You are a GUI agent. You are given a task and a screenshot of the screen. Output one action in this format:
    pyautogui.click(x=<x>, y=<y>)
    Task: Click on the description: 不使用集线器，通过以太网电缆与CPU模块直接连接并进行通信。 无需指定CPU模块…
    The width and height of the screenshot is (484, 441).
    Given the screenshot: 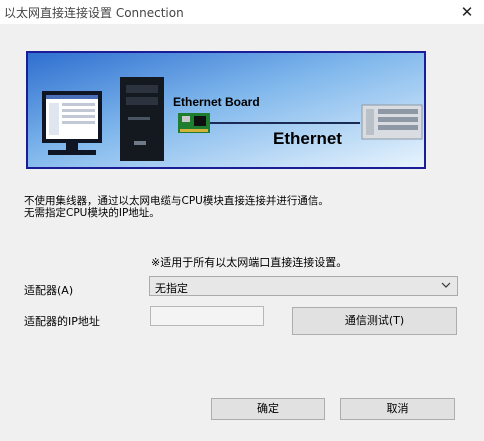 What is the action you would take?
    pyautogui.click(x=176, y=207)
    